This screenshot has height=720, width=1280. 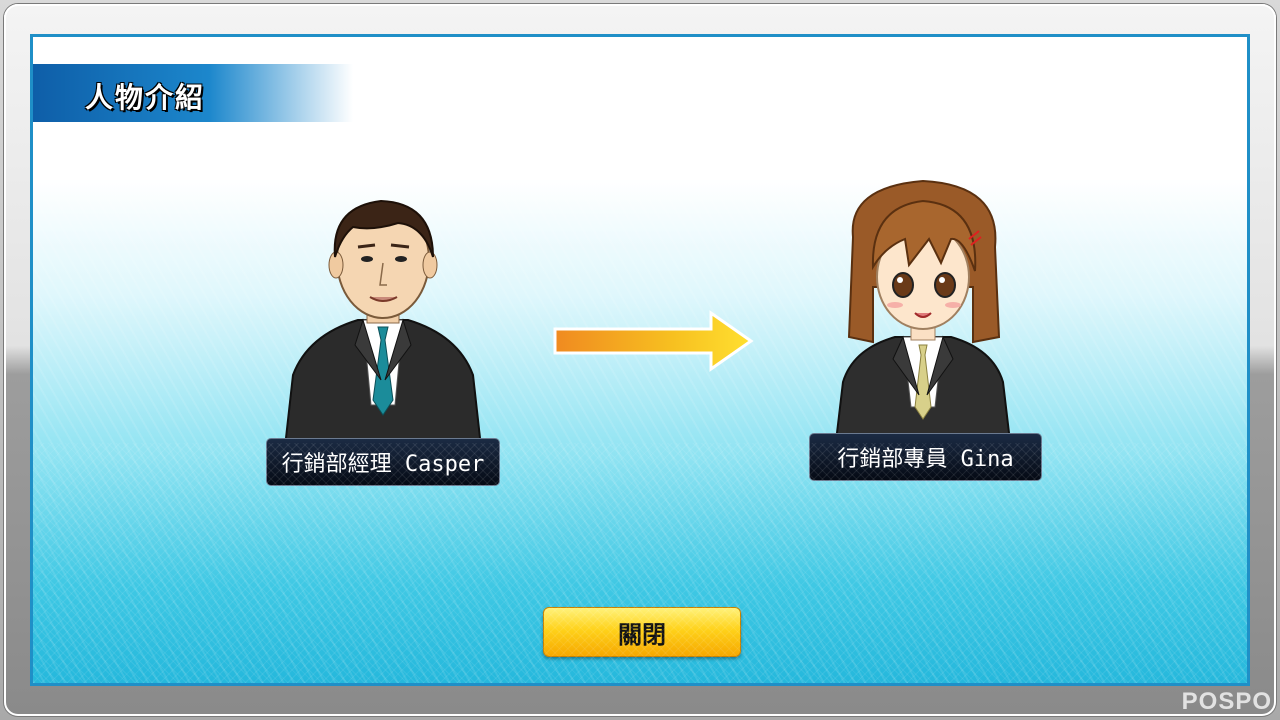 What do you see at coordinates (925, 457) in the screenshot?
I see `gina-name-plate: 行銷部專員 Gina` at bounding box center [925, 457].